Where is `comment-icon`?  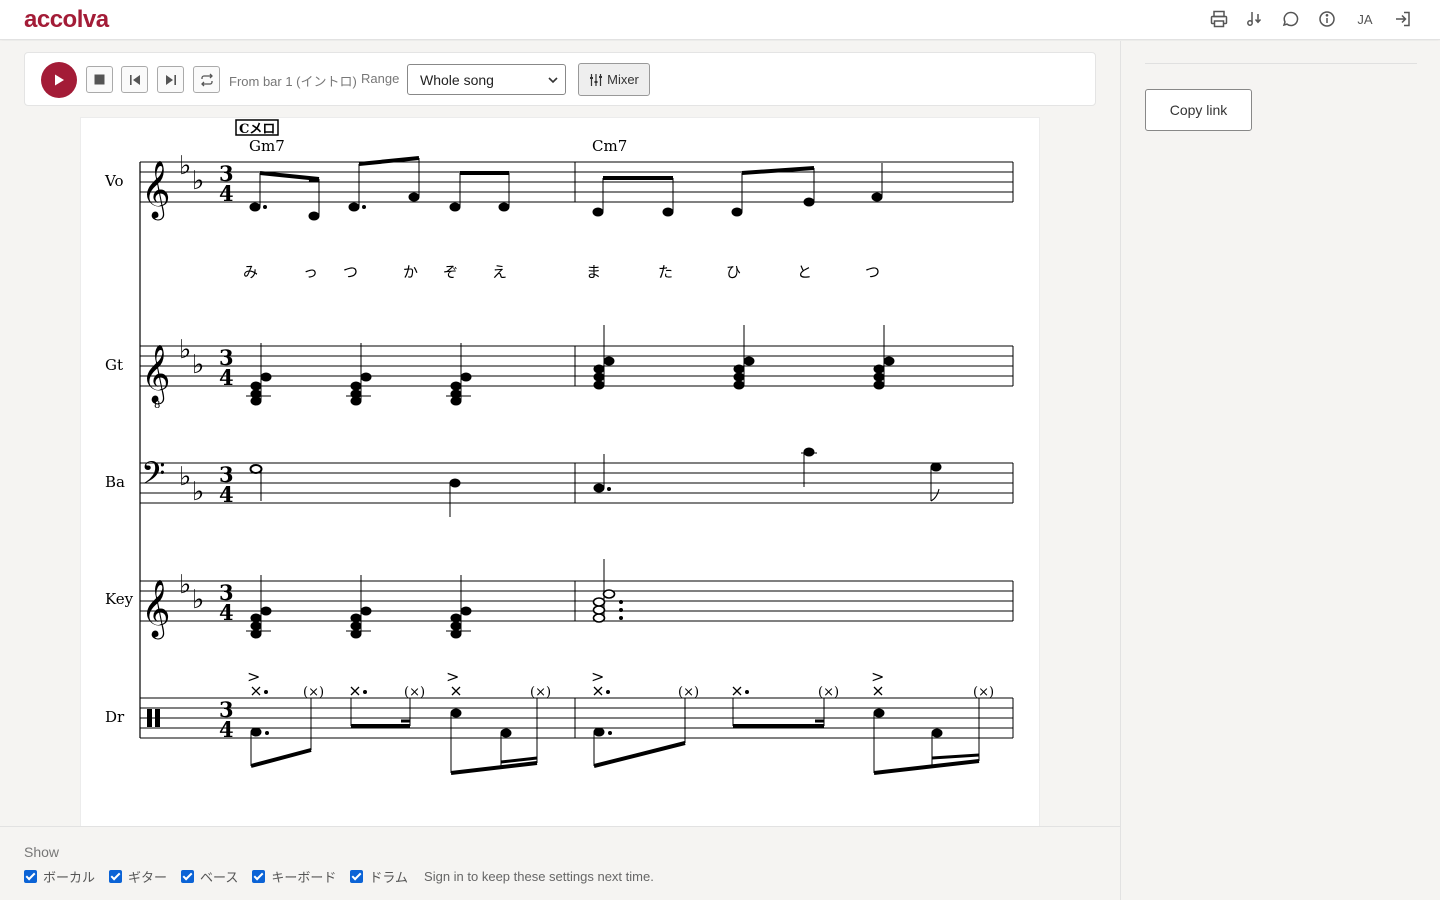 comment-icon is located at coordinates (1291, 19).